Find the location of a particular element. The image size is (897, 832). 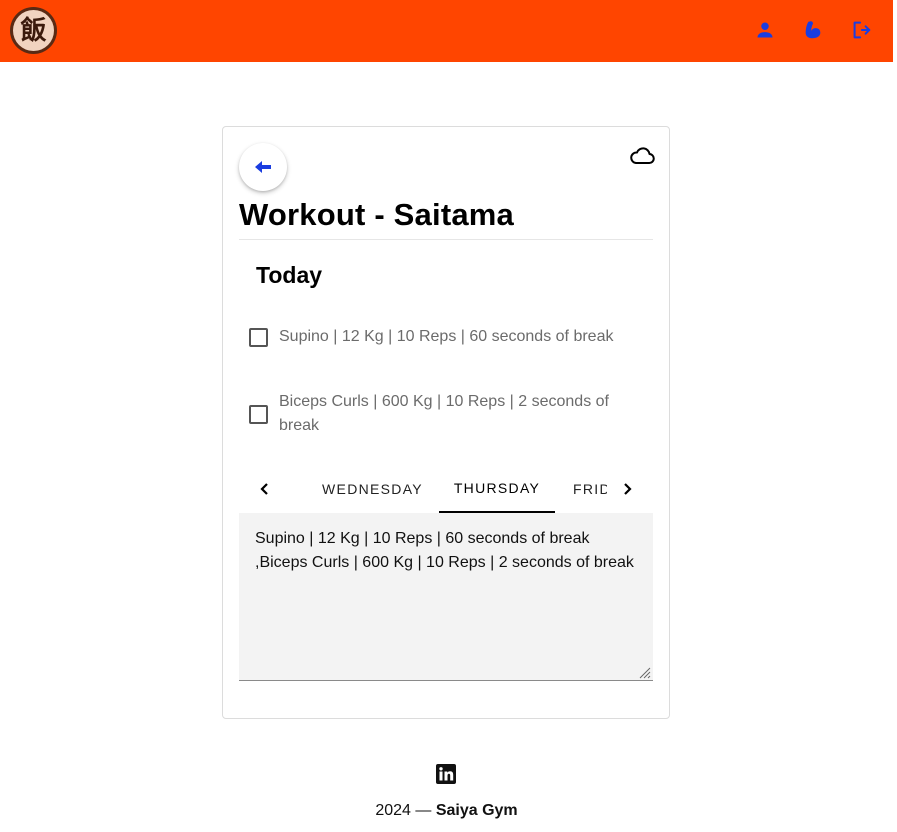

logout-icon is located at coordinates (861, 30).